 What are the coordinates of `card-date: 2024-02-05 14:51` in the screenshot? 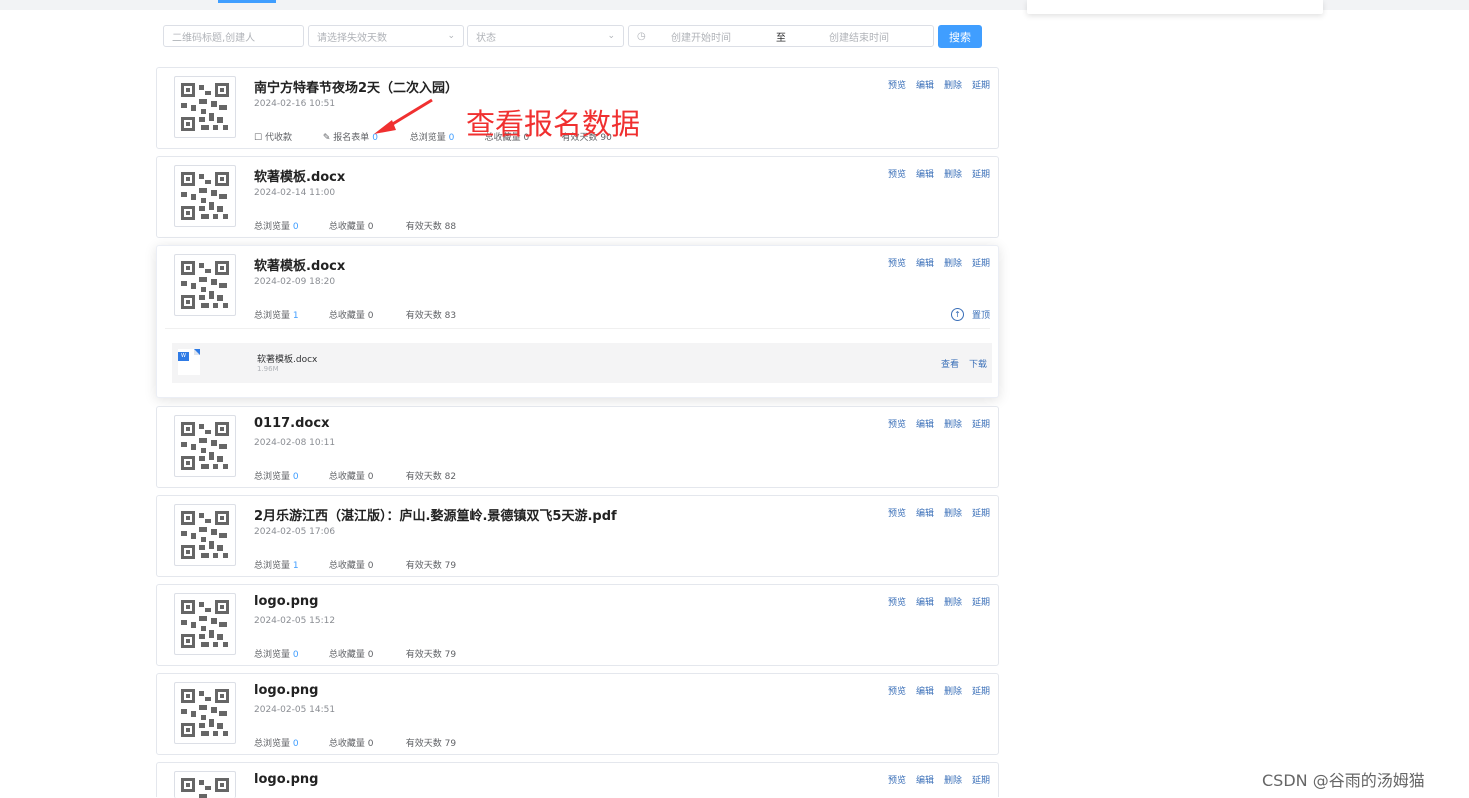 It's located at (295, 710).